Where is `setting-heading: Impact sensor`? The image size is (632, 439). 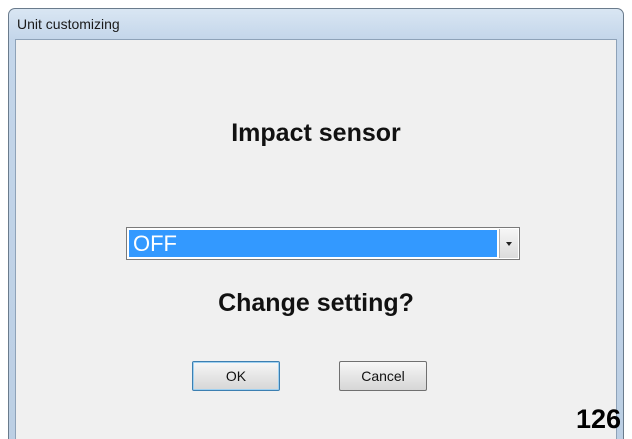
setting-heading: Impact sensor is located at coordinates (316, 133).